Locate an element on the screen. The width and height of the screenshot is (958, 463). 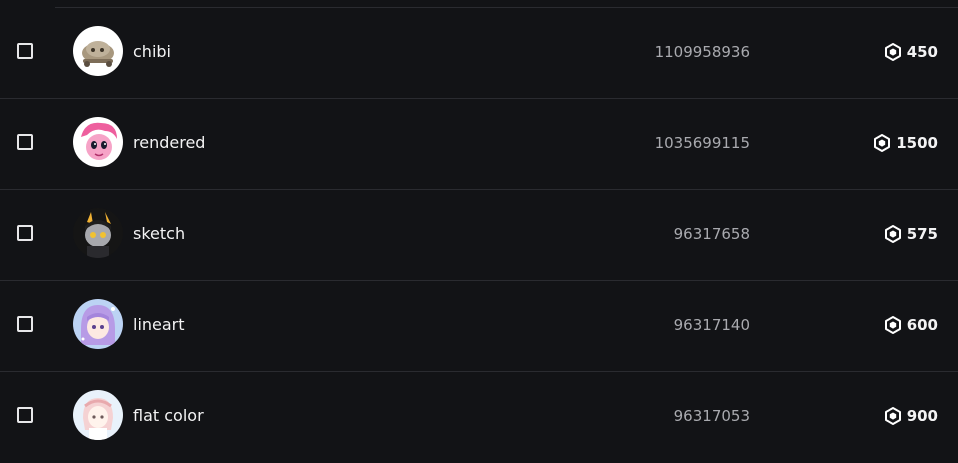
item-id: 1109958936 is located at coordinates (702, 52).